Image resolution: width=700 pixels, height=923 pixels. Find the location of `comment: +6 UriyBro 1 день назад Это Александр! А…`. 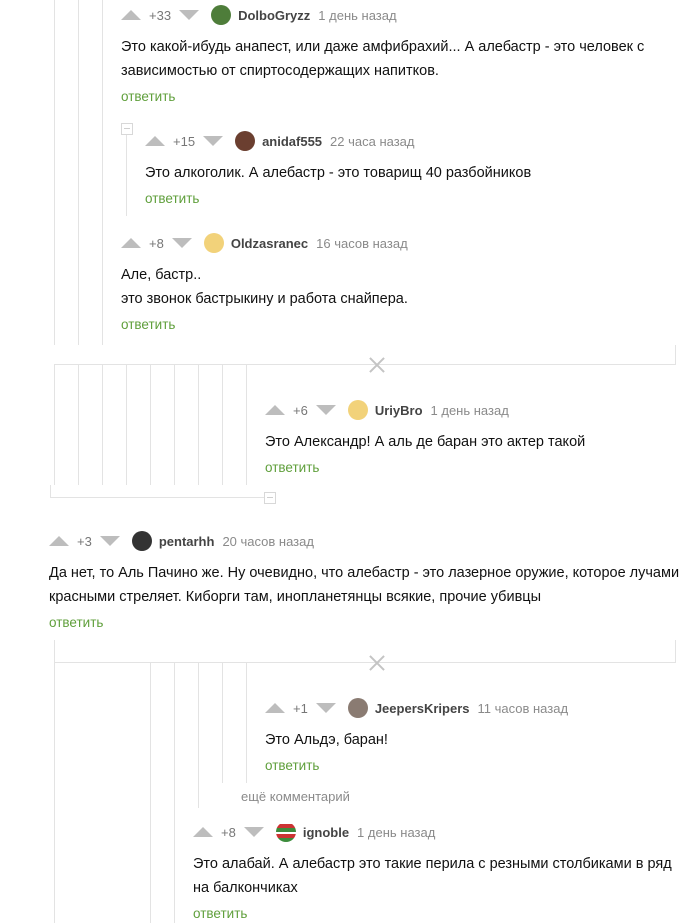

comment: +6 UriyBro 1 день назад Это Александр! А… is located at coordinates (475, 438).